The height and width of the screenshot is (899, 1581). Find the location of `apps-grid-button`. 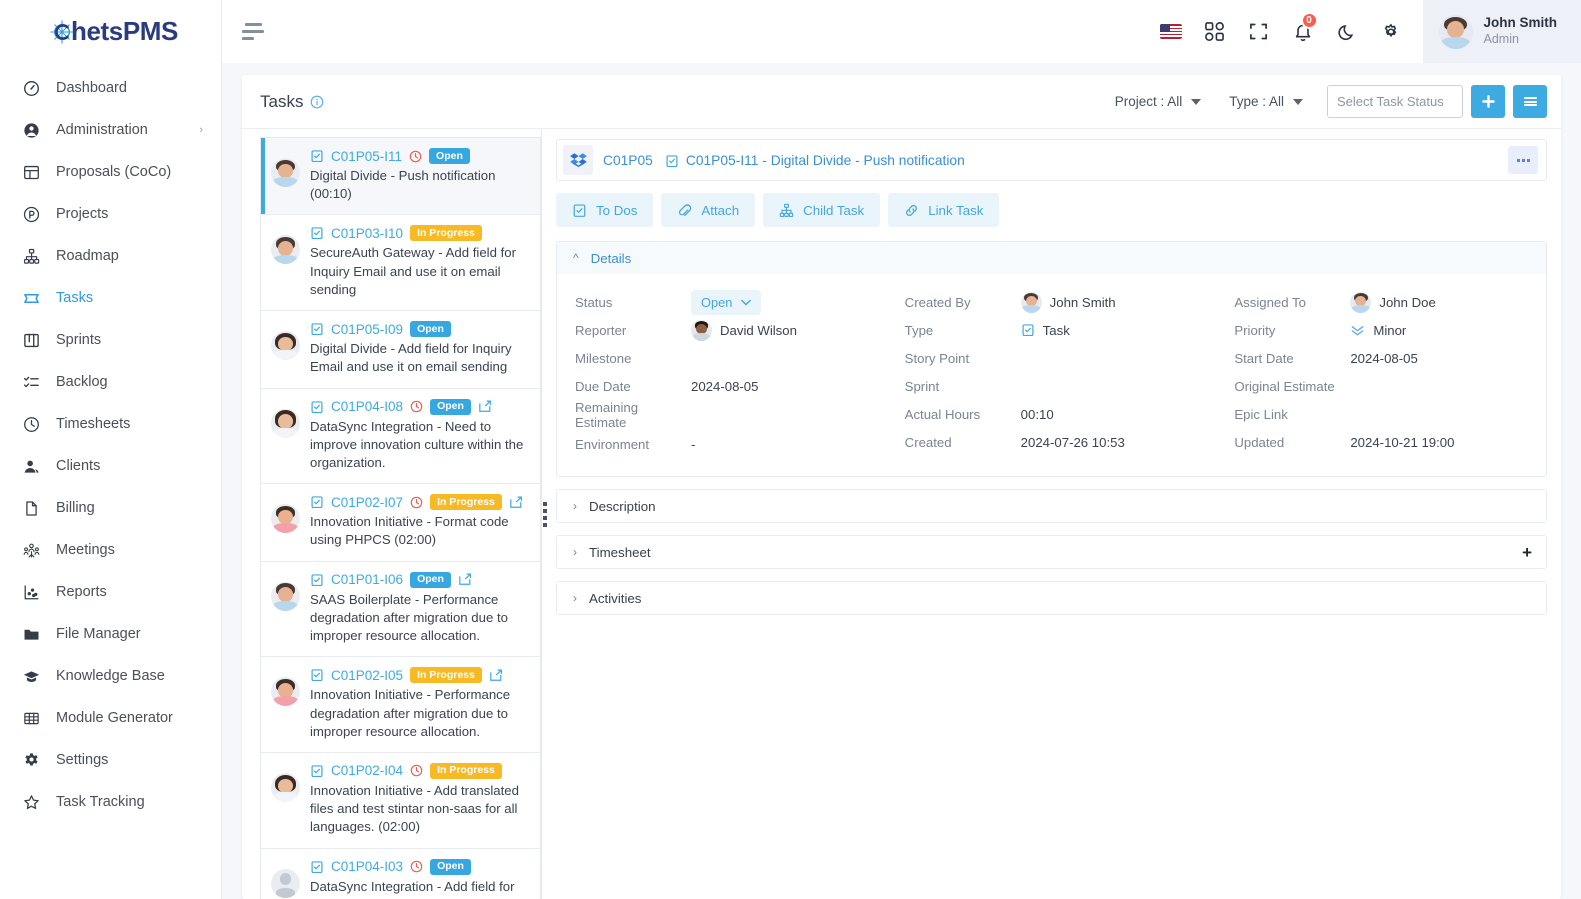

apps-grid-button is located at coordinates (1215, 31).